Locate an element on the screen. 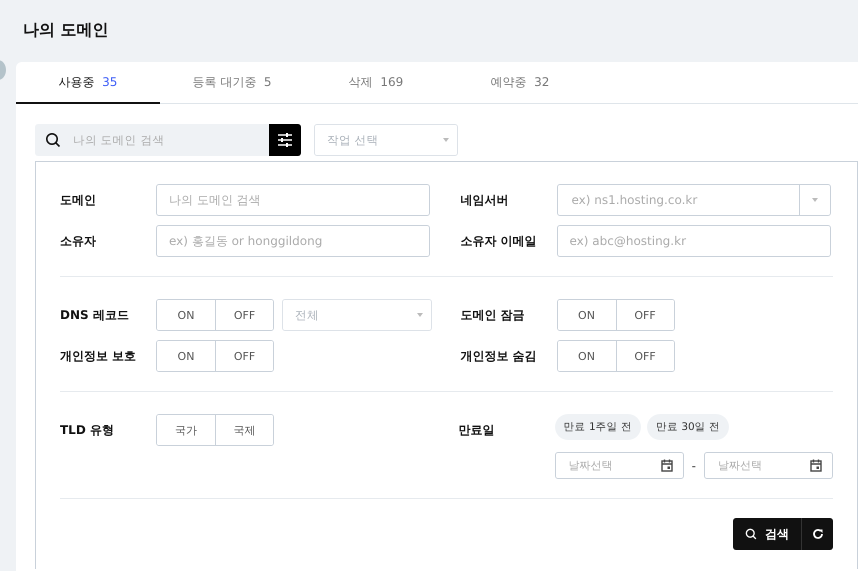  field-label: 개인정보 숨김 is located at coordinates (499, 356).